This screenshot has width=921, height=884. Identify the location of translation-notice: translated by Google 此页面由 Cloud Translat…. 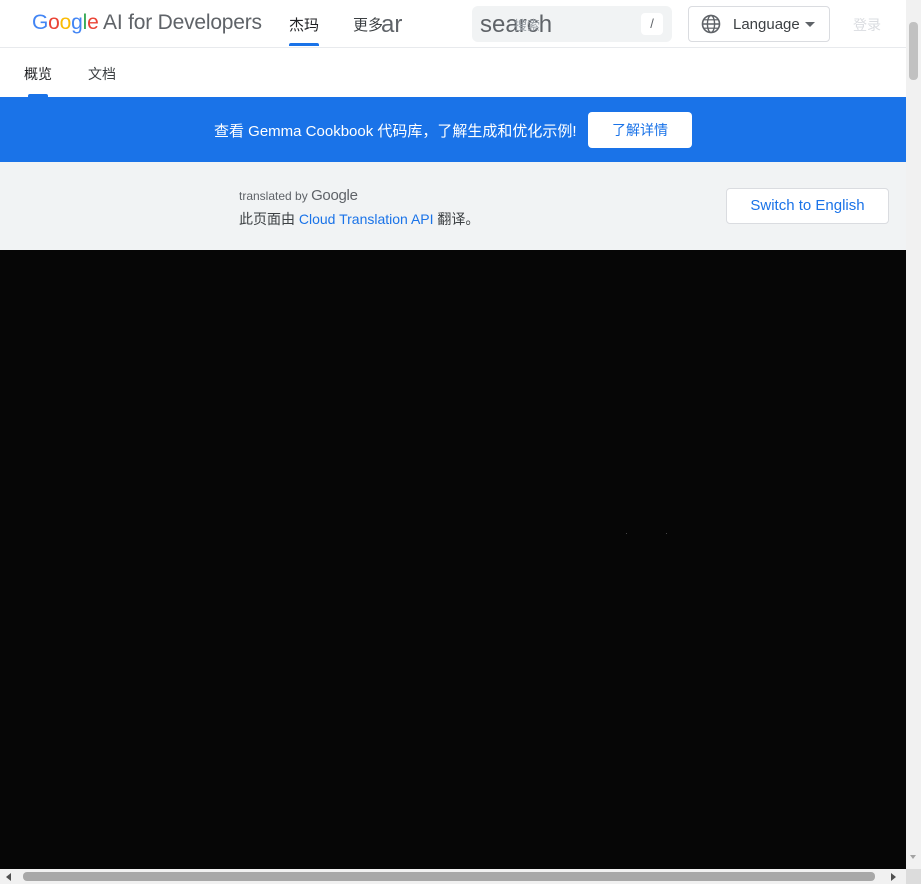
(453, 206).